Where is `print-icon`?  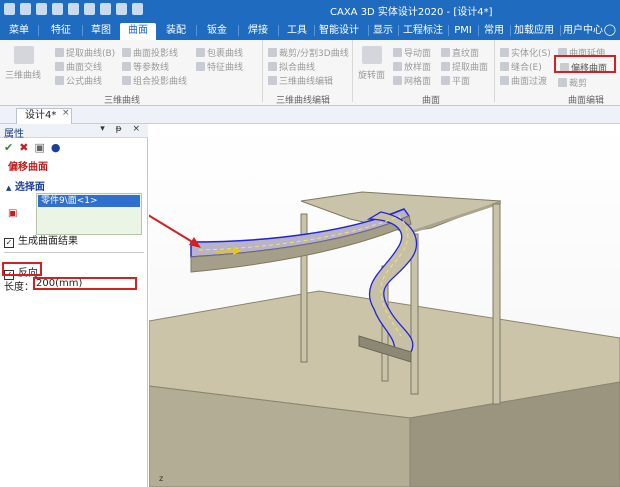 print-icon is located at coordinates (73, 9).